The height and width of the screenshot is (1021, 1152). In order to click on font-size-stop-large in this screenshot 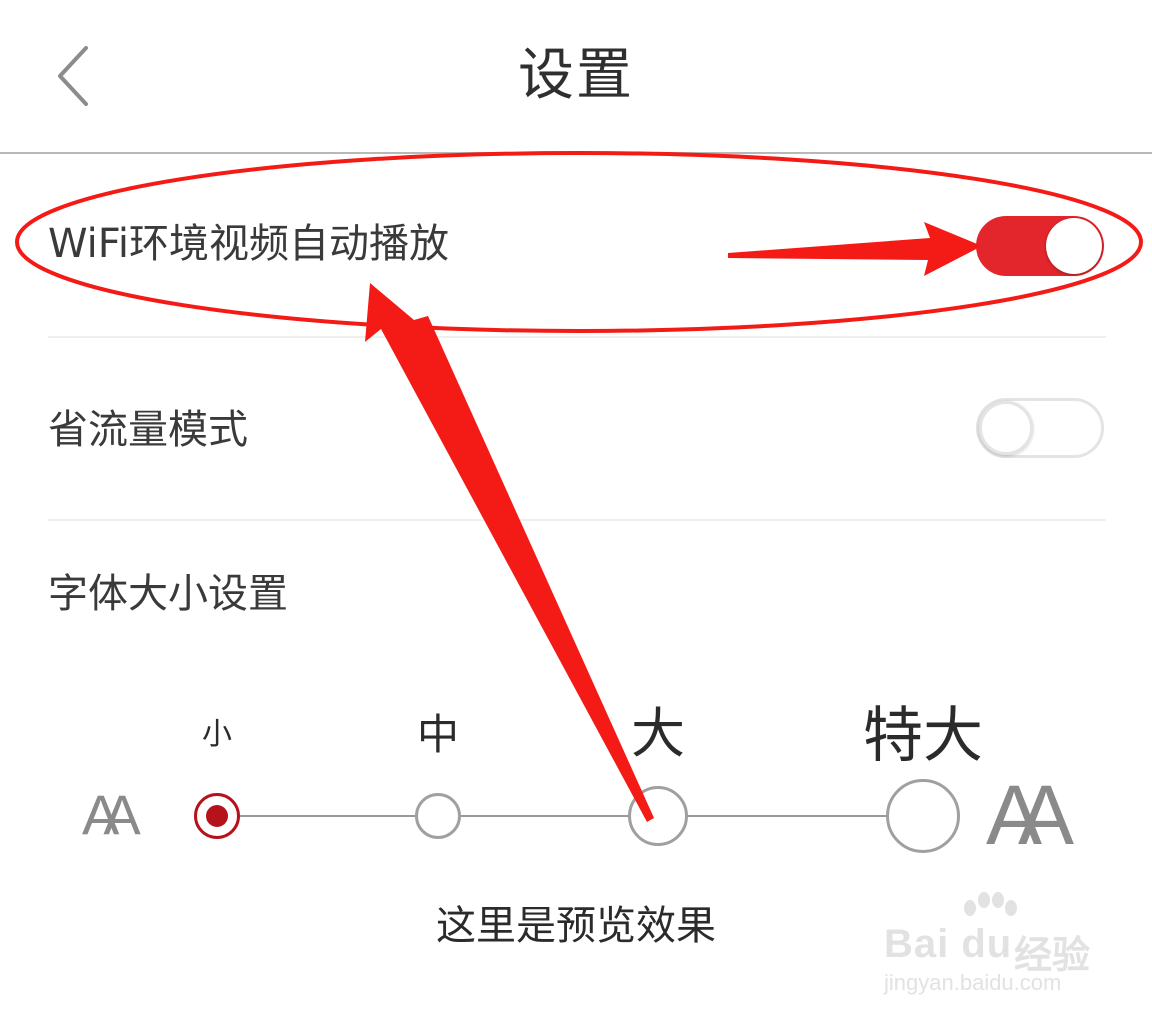, I will do `click(658, 816)`.